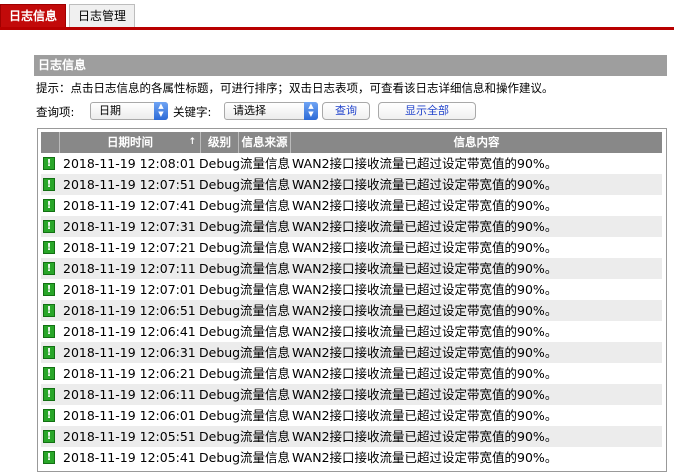 This screenshot has height=474, width=674. I want to click on header-level: 级别, so click(220, 142).